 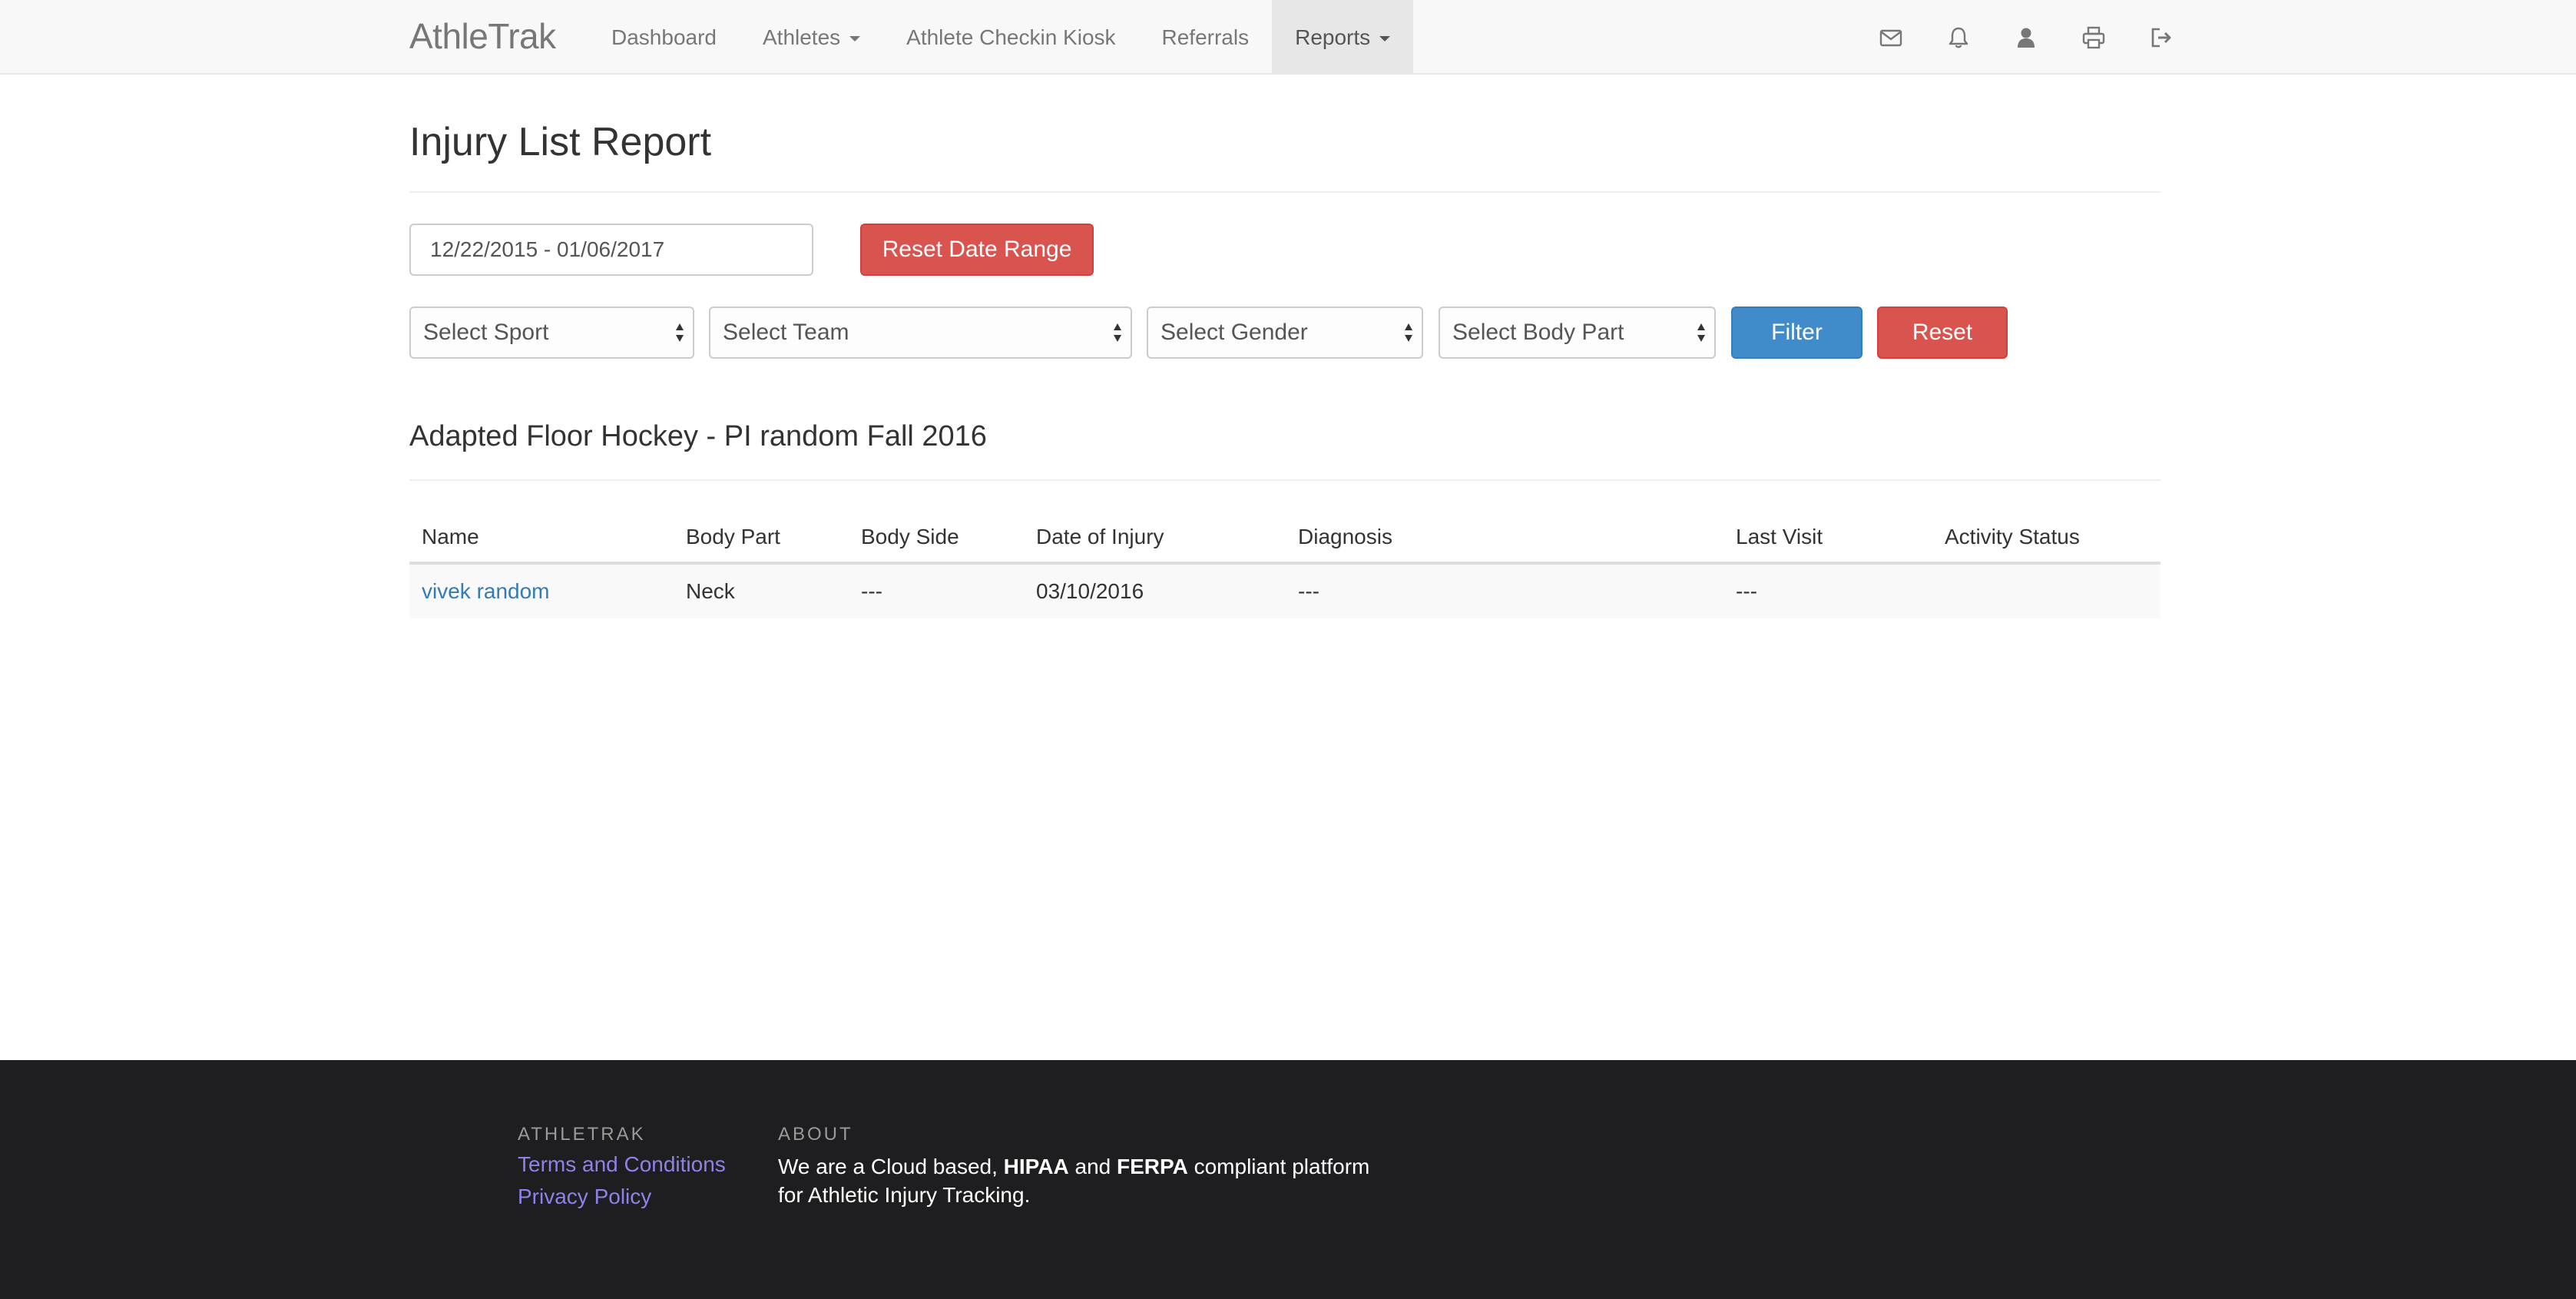 What do you see at coordinates (1538, 332) in the screenshot?
I see `select-body-part-label: Select Body Part` at bounding box center [1538, 332].